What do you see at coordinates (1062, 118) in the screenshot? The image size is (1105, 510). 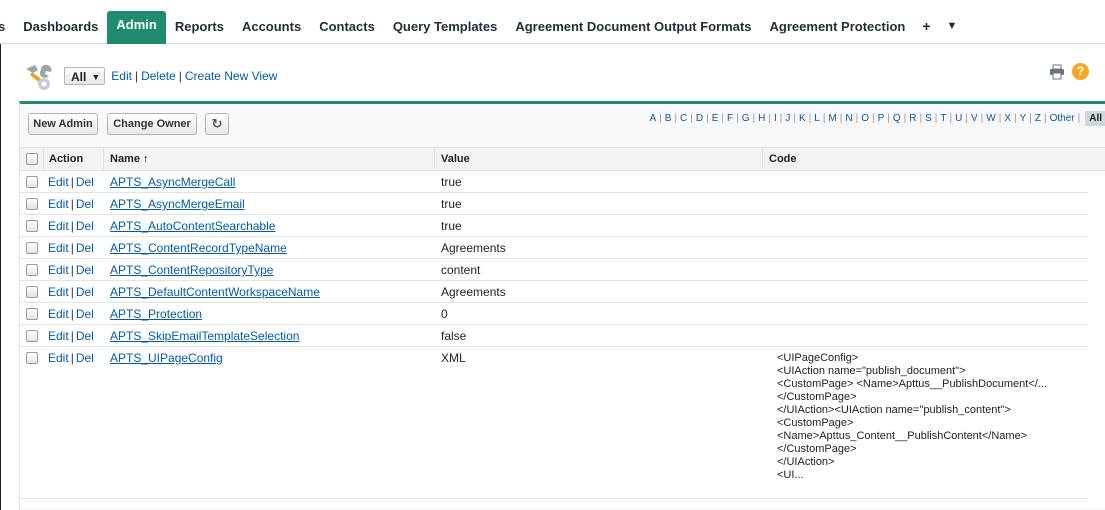 I see `alpha-filter-other: Other` at bounding box center [1062, 118].